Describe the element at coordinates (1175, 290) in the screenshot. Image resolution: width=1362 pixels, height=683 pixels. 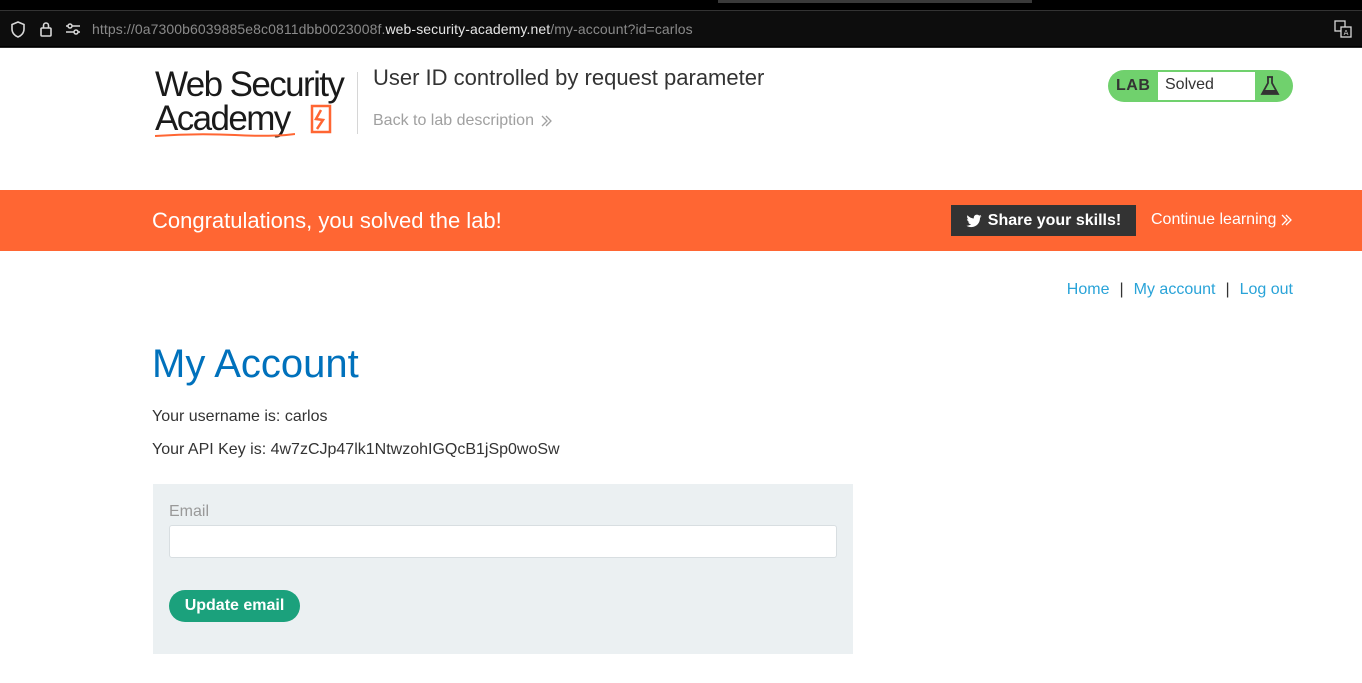
I see `nav-my-account-link: My account` at that location.